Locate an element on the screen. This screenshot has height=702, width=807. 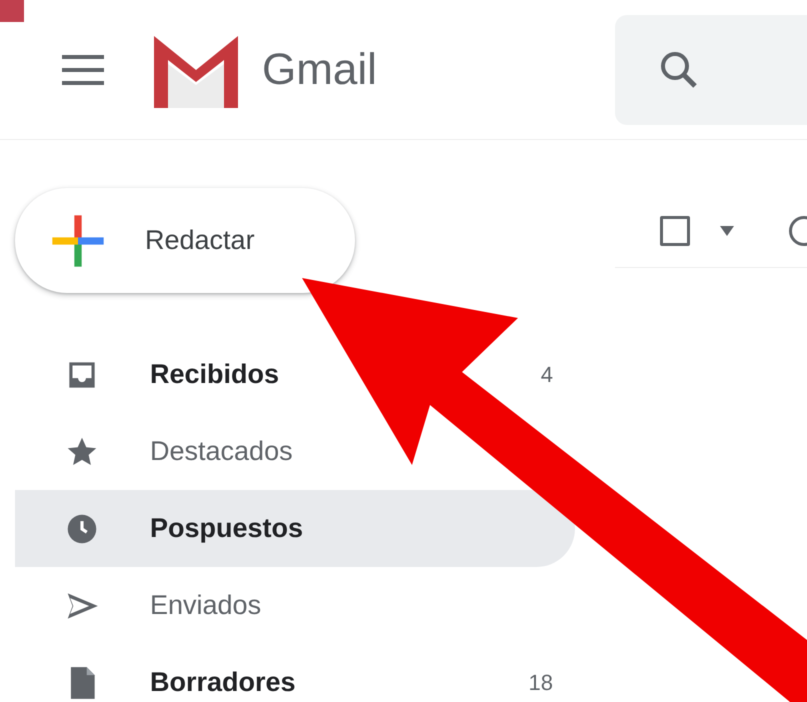
app-name: Gmail is located at coordinates (319, 69).